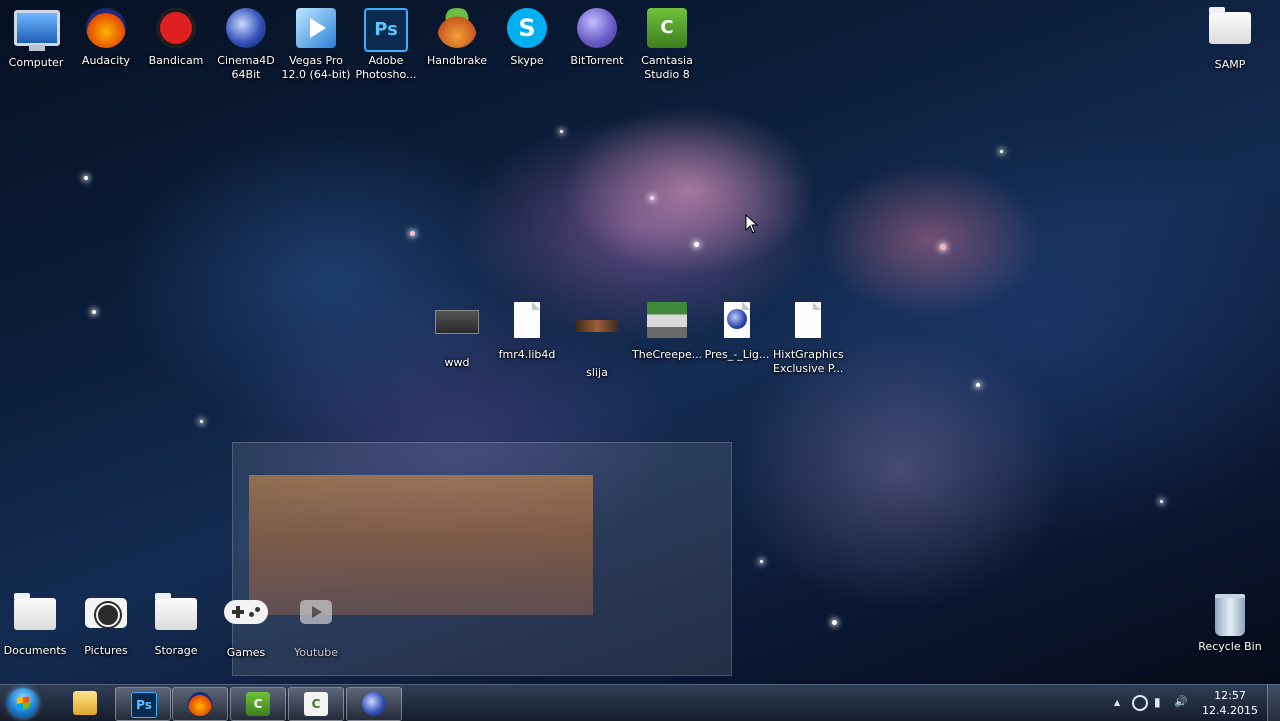 The image size is (1280, 721). I want to click on icon-label-line1: Adobe, so click(386, 60).